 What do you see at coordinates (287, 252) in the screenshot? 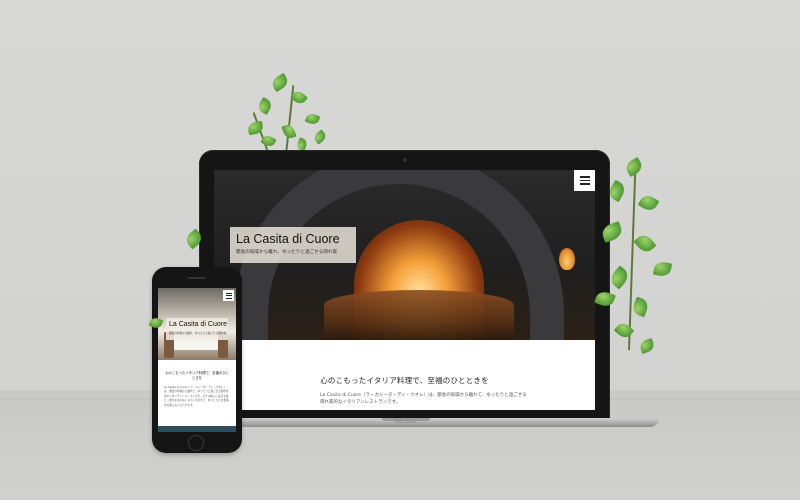
I see `site-subtitle: 都会の喧噪から離れ、ゆったりと過ごせる隠れ家` at bounding box center [287, 252].